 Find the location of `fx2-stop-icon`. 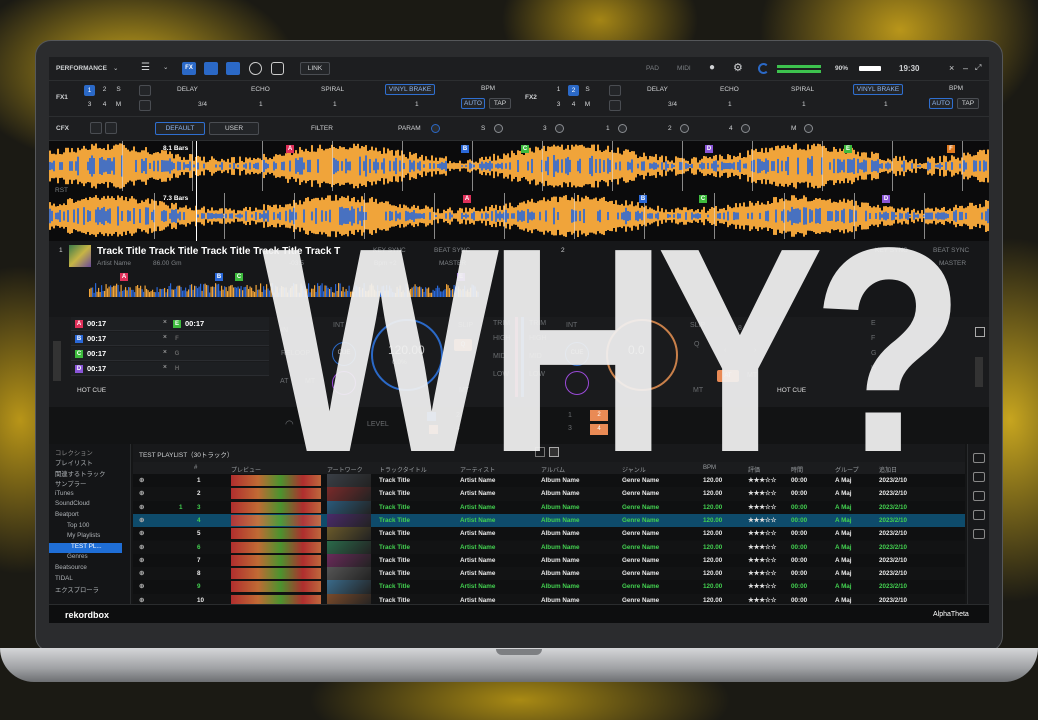

fx2-stop-icon is located at coordinates (615, 105).